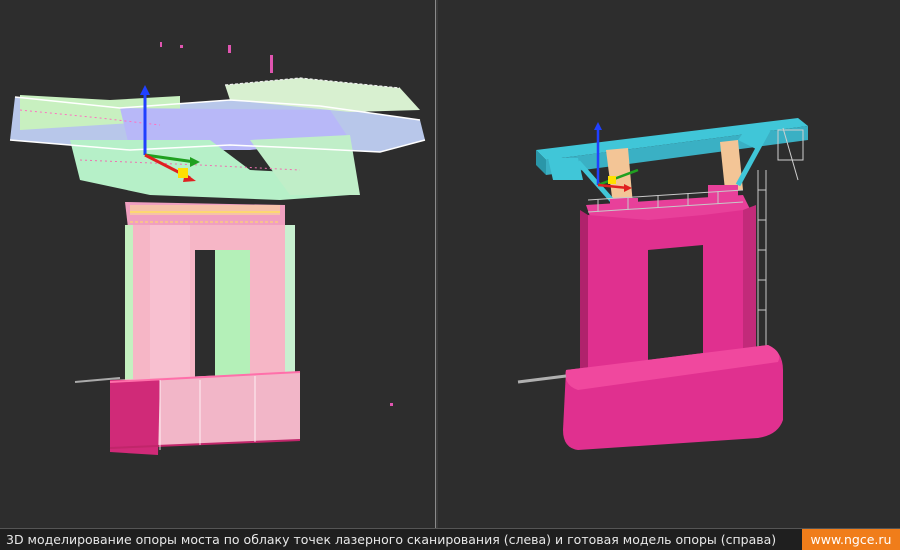 The image size is (900, 550). Describe the element at coordinates (210, 305) in the screenshot. I see `point-cloud-pier-columns` at that location.